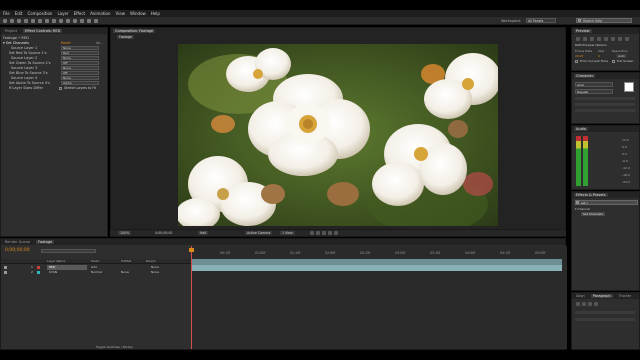 The image size is (640, 360). What do you see at coordinates (579, 56) in the screenshot?
I see `frame-rate-value: 29.97` at bounding box center [579, 56].